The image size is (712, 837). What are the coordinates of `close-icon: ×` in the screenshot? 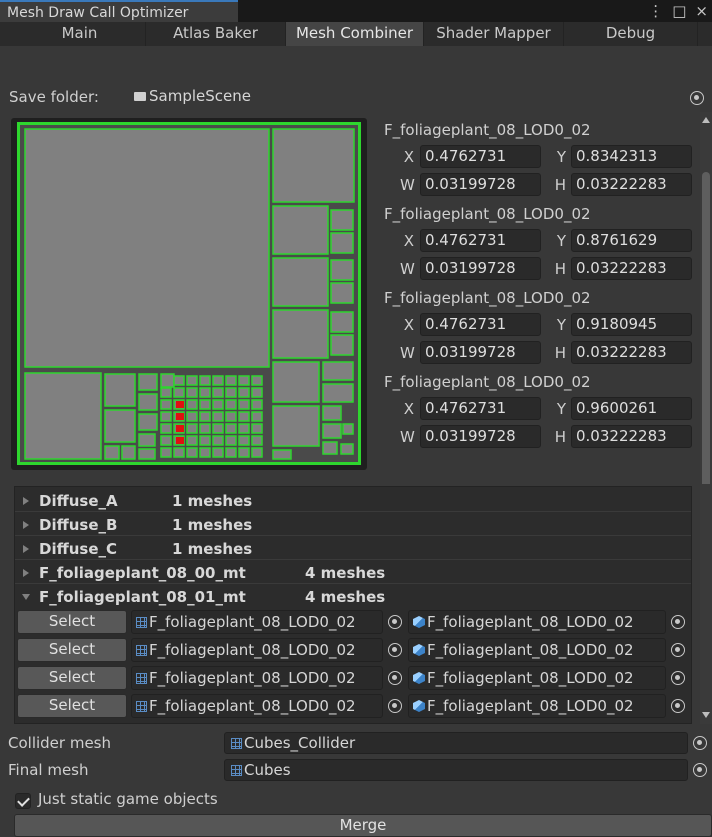 It's located at (701, 11).